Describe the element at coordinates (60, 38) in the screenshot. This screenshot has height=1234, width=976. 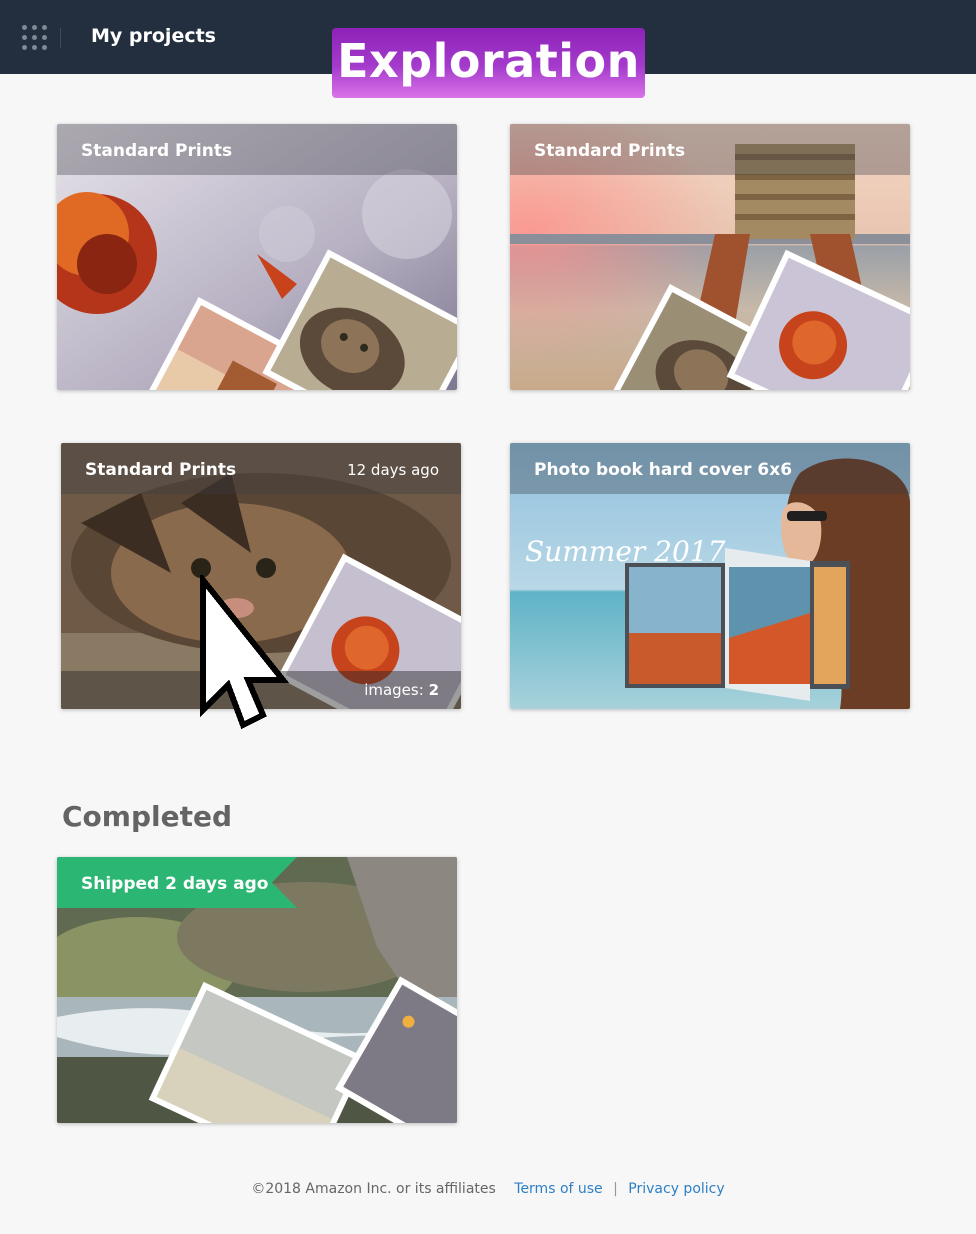
I see `header-divider` at that location.